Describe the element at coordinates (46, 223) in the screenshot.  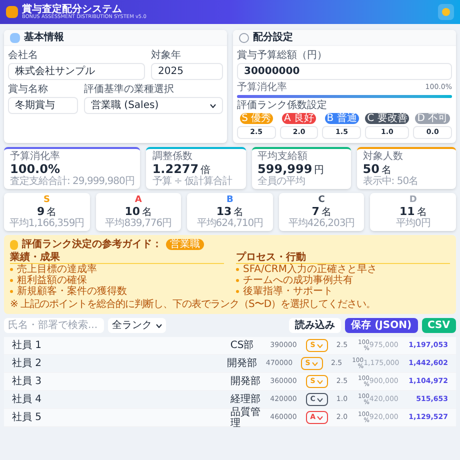
I see `rank-average: 平均1,166,359円` at that location.